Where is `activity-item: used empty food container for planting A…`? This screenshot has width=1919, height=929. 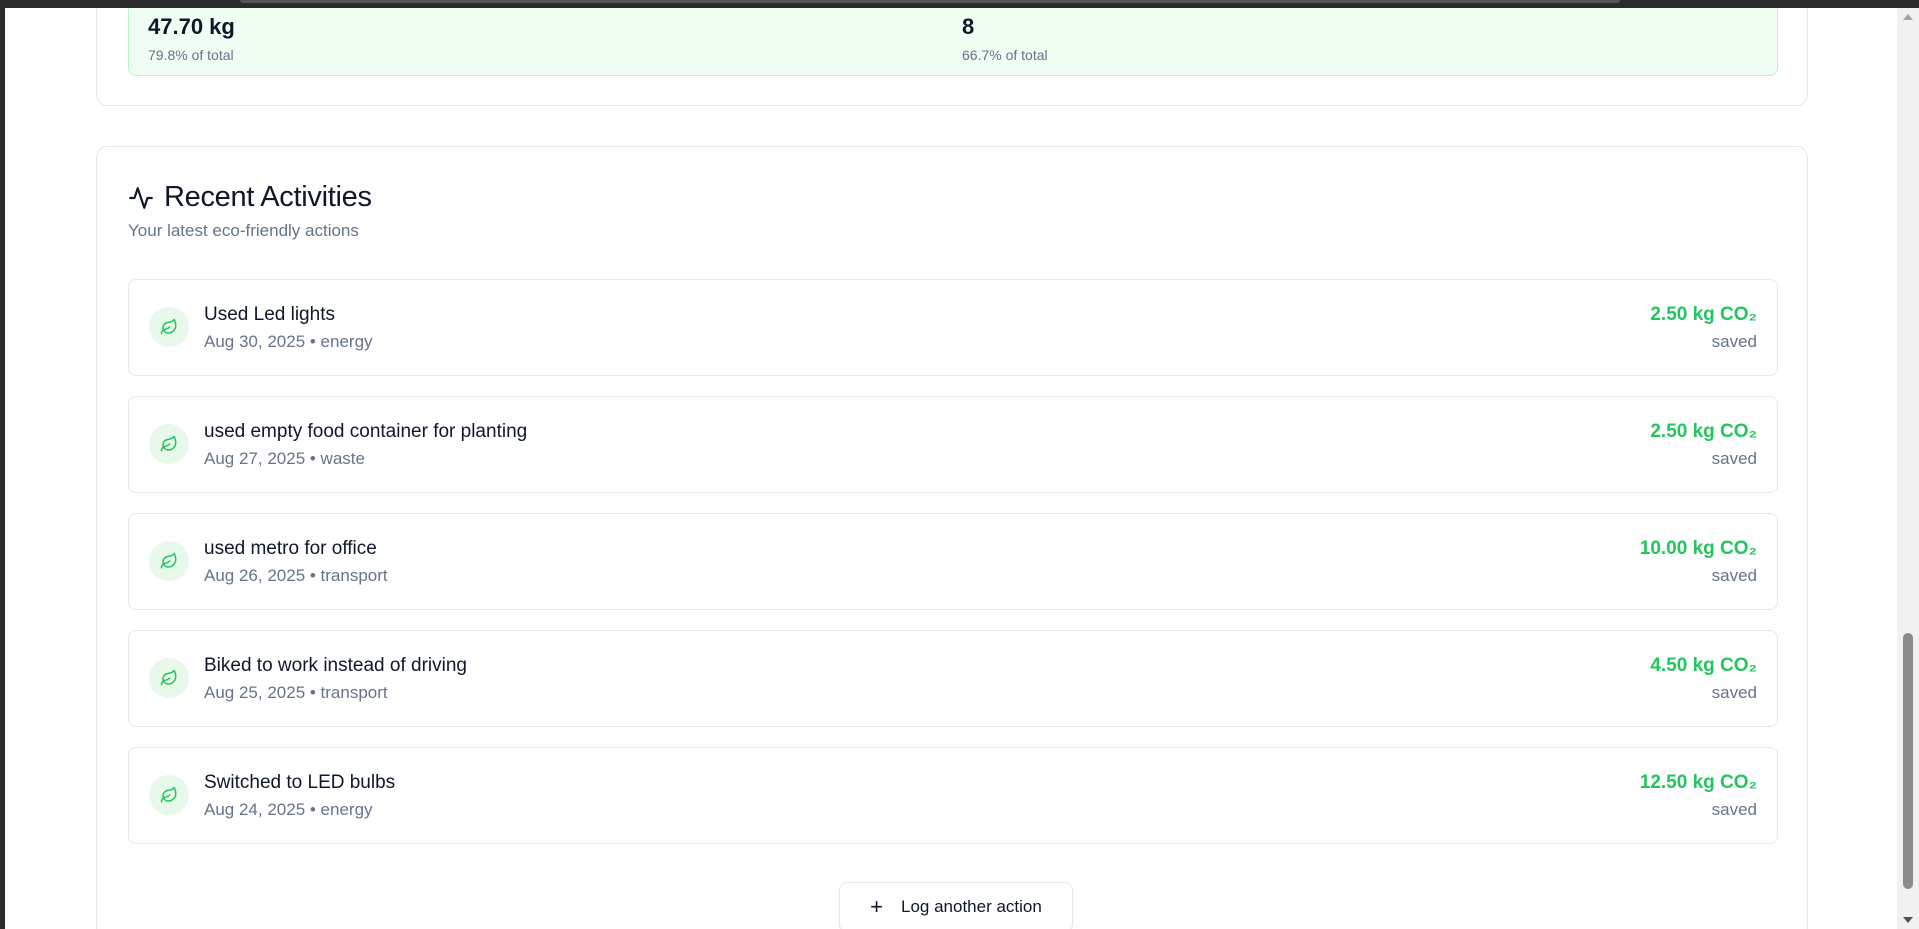
activity-item: used empty food container for planting A… is located at coordinates (953, 444).